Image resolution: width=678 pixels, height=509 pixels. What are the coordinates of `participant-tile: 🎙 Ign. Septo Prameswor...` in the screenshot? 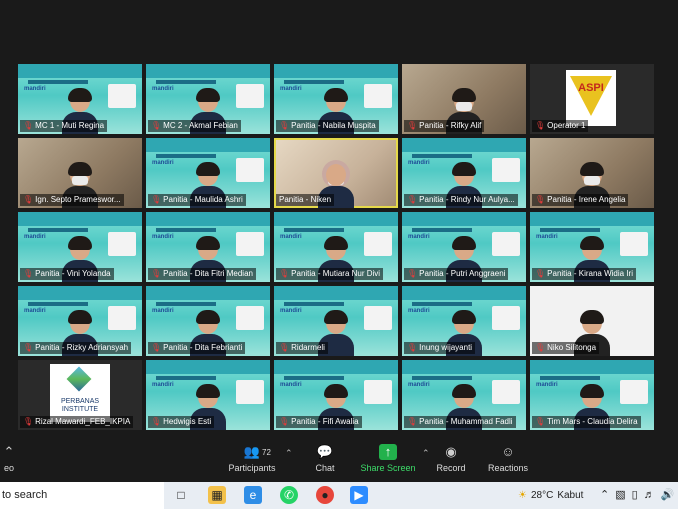 It's located at (80, 173).